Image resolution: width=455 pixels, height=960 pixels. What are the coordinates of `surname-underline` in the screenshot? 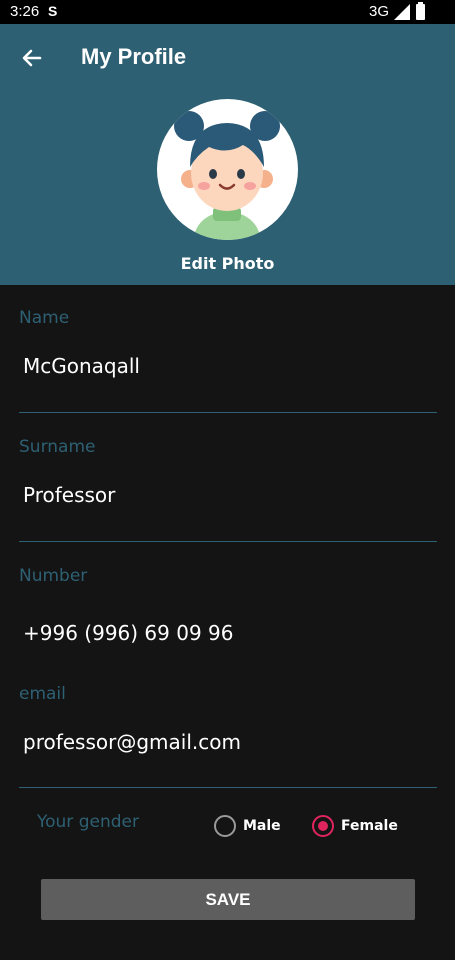 It's located at (228, 541).